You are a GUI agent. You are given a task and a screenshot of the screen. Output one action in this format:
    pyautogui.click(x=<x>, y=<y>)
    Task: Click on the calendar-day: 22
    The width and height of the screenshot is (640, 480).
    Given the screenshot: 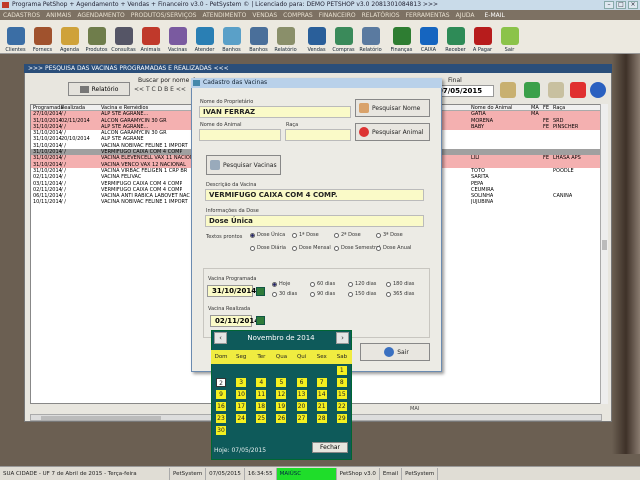 What is the action you would take?
    pyautogui.click(x=341, y=406)
    